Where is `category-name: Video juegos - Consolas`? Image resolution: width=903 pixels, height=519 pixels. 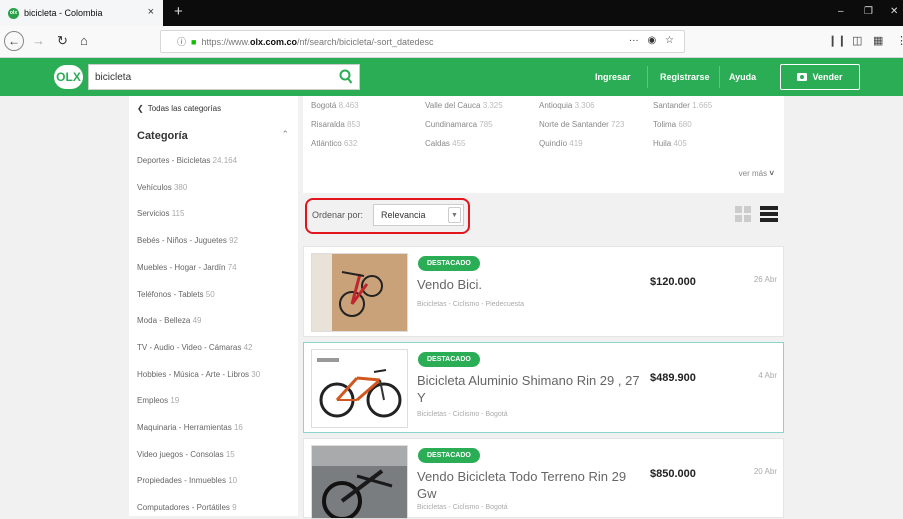 category-name: Video juegos - Consolas is located at coordinates (180, 454).